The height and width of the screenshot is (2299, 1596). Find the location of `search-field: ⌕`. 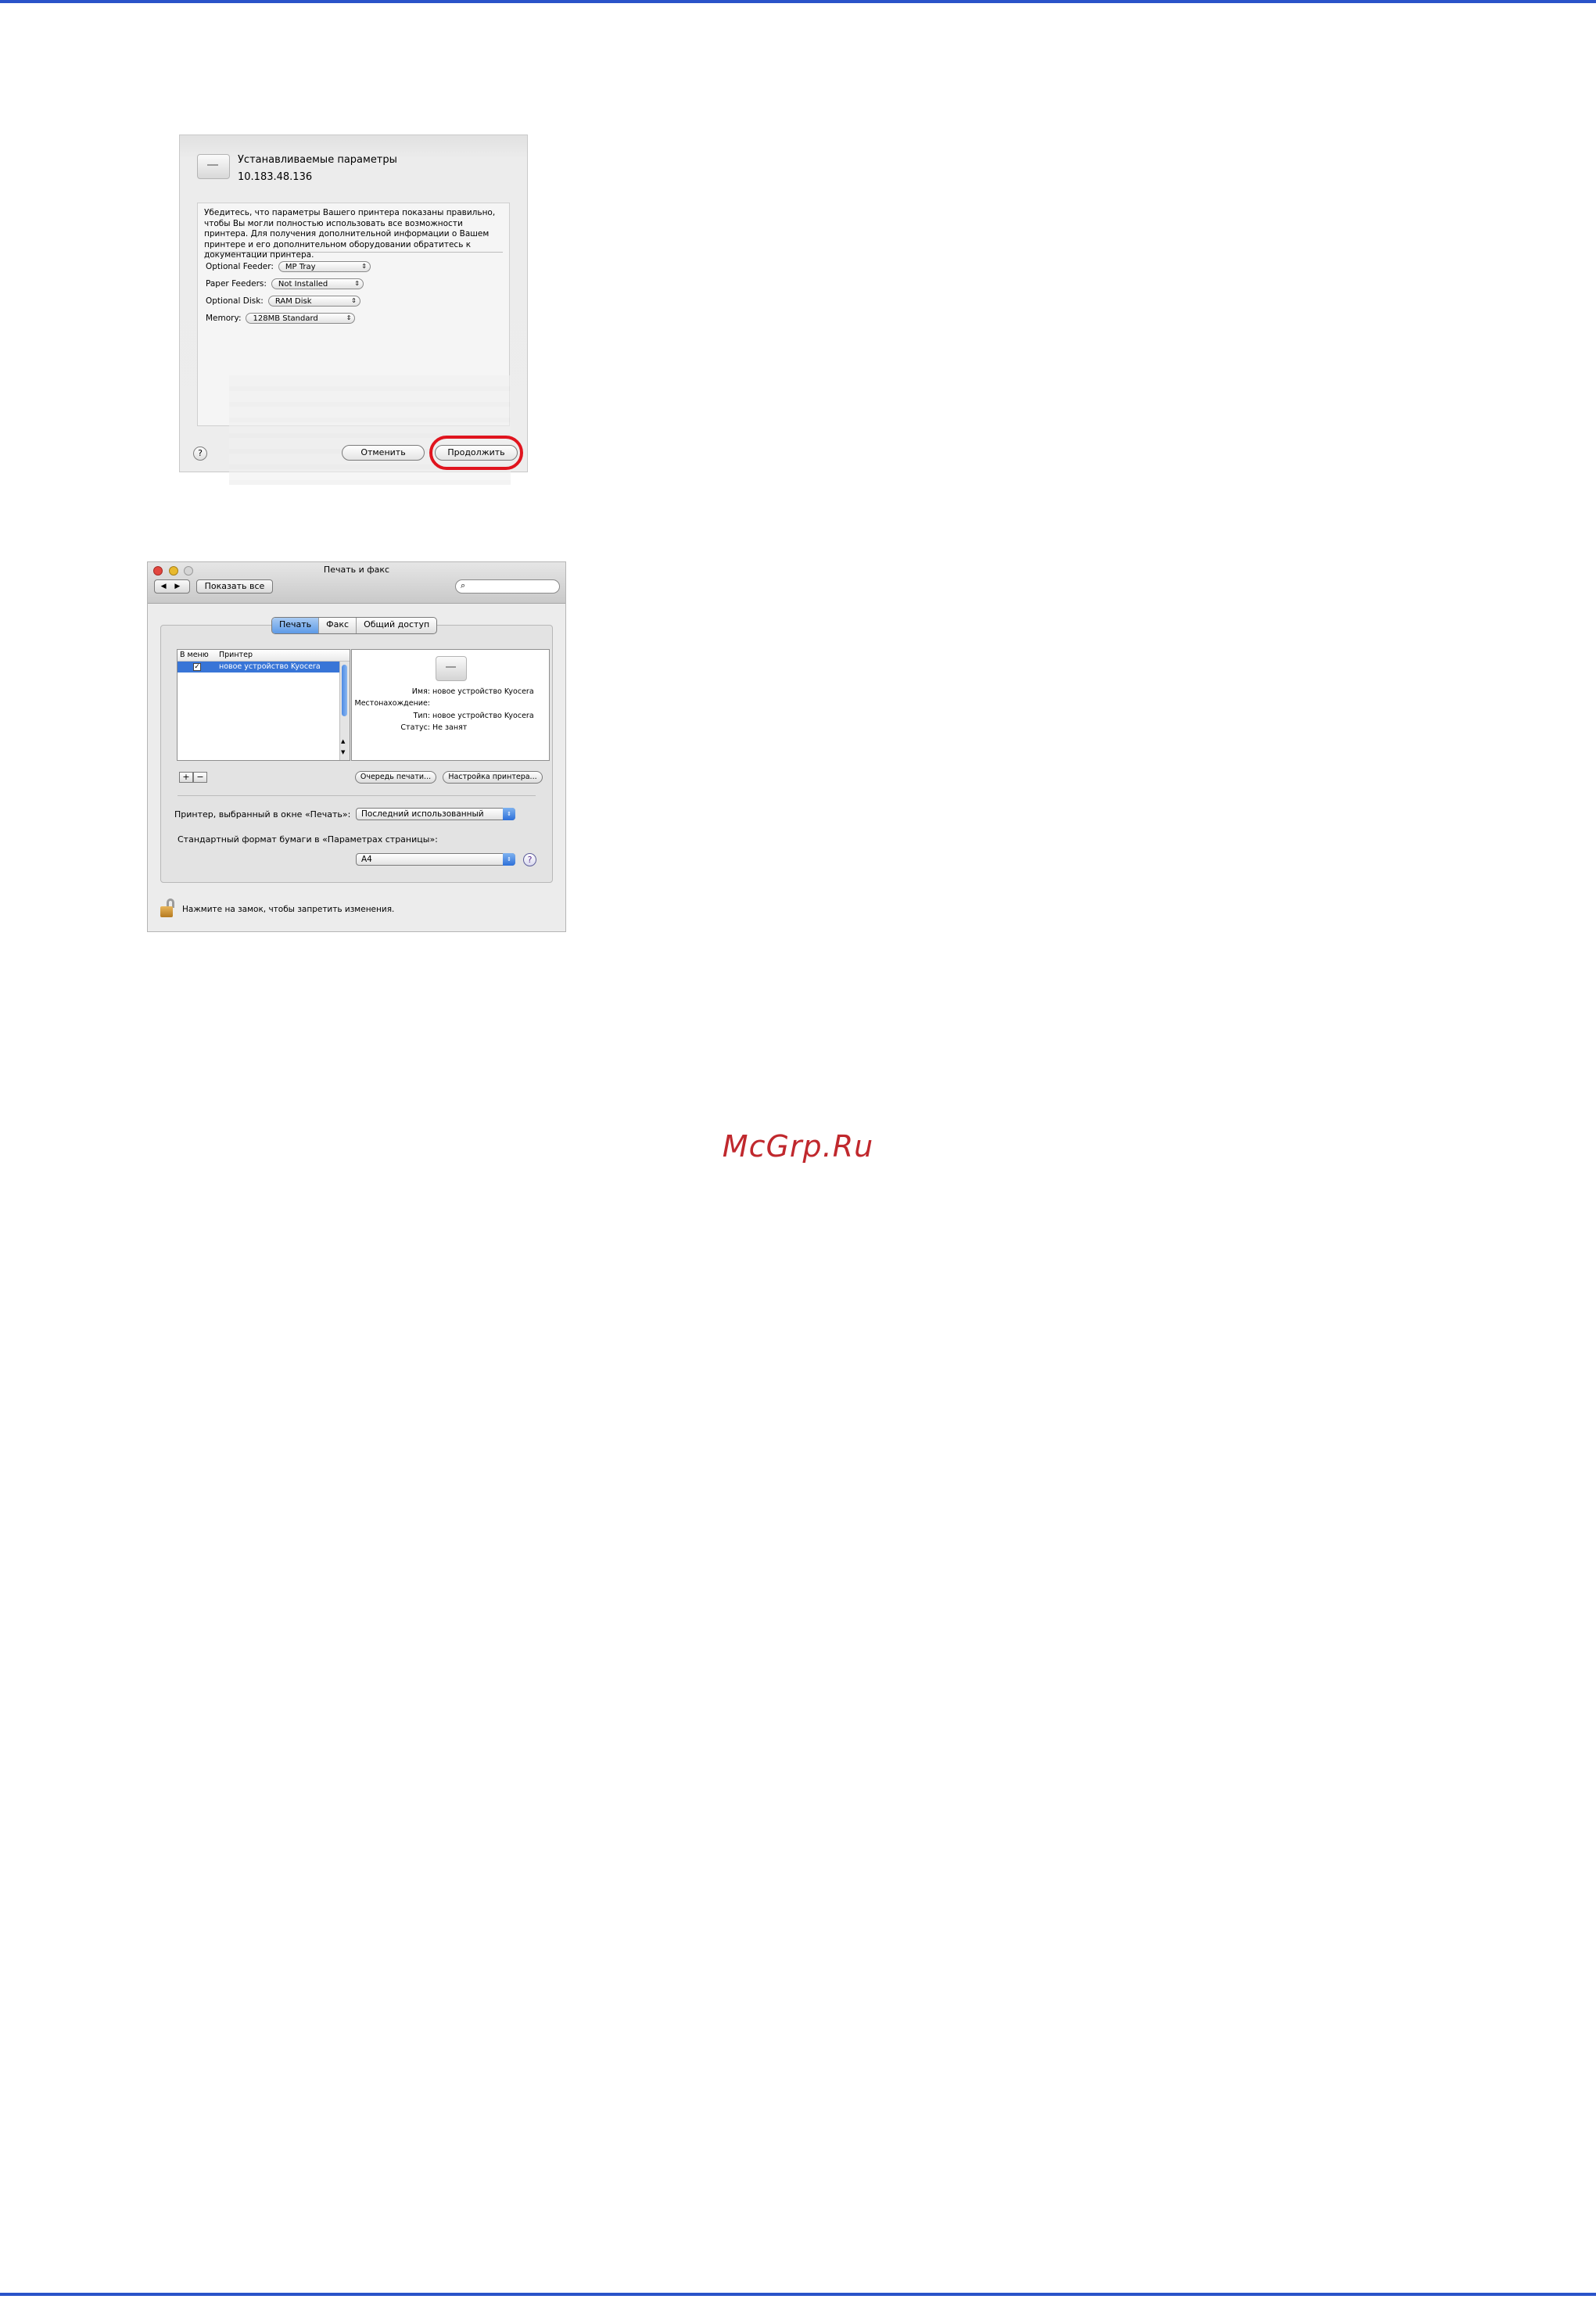

search-field: ⌕ is located at coordinates (507, 586).